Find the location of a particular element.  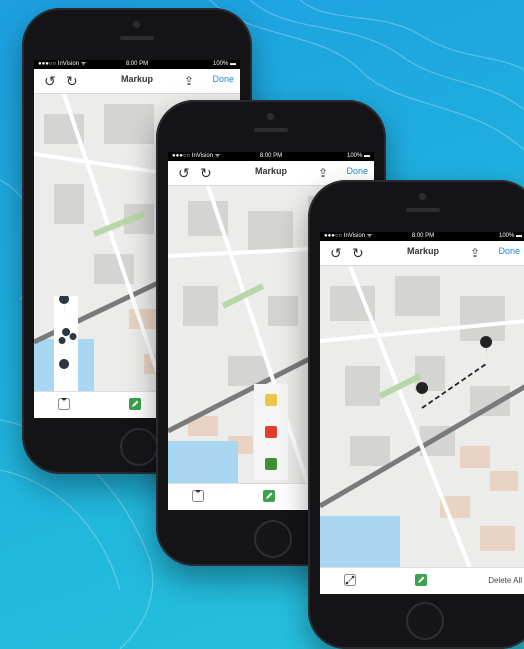

pin-palette is located at coordinates (66, 343).